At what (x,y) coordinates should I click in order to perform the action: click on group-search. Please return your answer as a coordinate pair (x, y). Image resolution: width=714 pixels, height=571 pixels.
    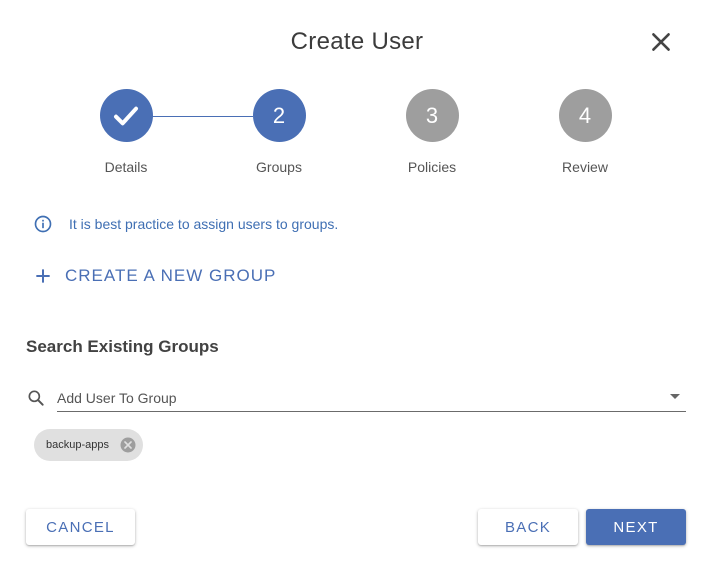
    Looking at the image, I should click on (356, 398).